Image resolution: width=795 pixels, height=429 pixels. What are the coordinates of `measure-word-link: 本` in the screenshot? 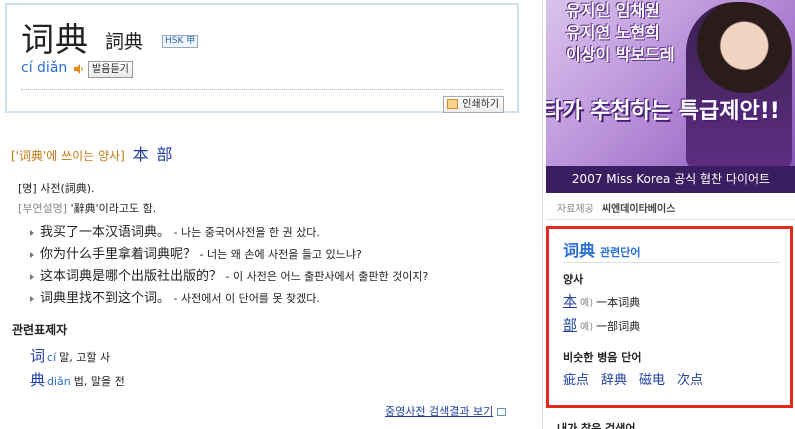 It's located at (570, 302).